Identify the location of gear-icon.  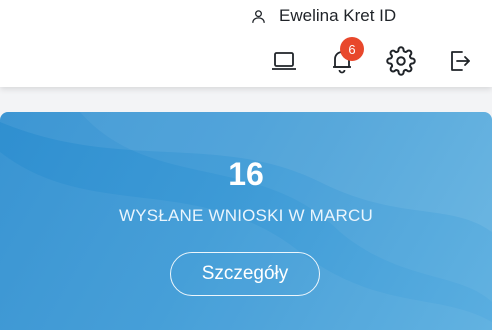
(401, 61).